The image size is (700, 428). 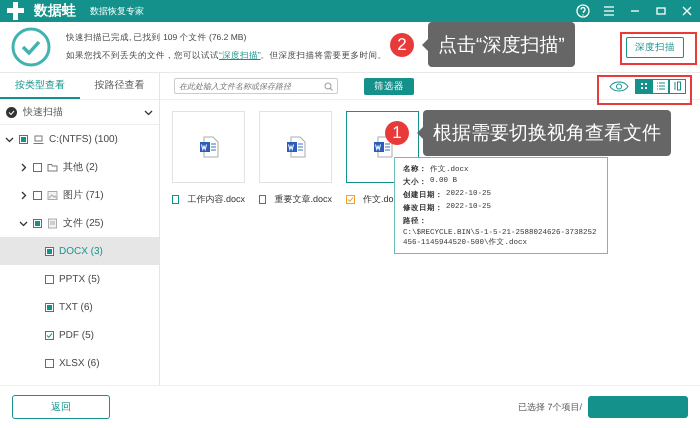 I want to click on scan-mode-label: 快速扫描, so click(x=43, y=112).